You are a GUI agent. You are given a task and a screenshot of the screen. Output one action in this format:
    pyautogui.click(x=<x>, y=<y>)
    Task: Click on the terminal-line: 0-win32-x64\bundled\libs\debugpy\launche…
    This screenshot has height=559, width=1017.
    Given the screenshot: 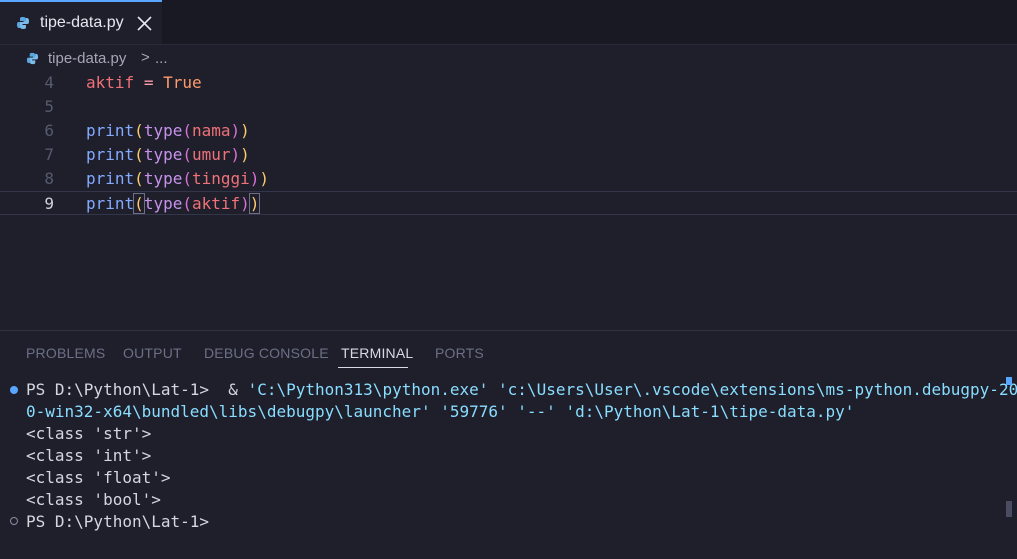 What is the action you would take?
    pyautogui.click(x=440, y=411)
    